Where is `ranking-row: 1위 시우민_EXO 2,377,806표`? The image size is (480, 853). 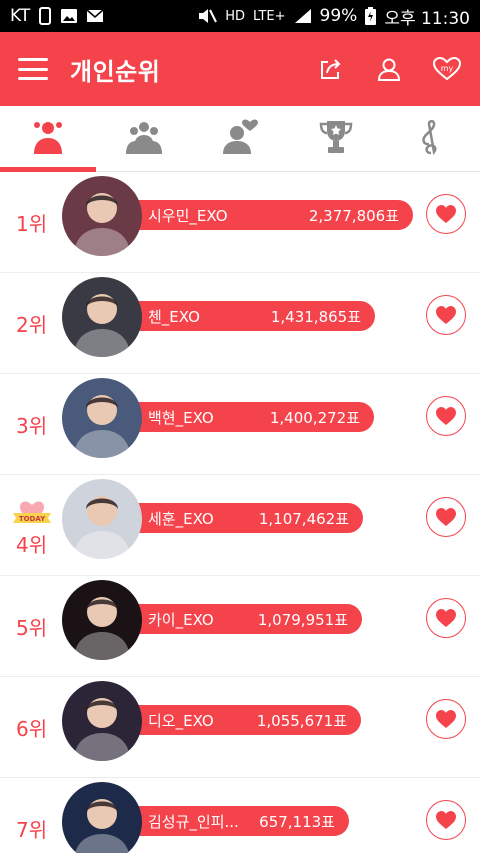 ranking-row: 1위 시우민_EXO 2,377,806표 is located at coordinates (240, 222).